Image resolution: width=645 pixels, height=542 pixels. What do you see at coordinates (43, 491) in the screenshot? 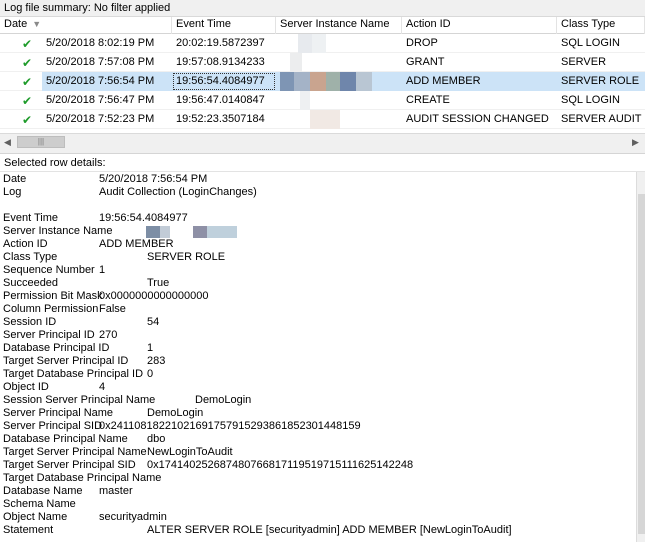
I see `detail-label: Database Name` at bounding box center [43, 491].